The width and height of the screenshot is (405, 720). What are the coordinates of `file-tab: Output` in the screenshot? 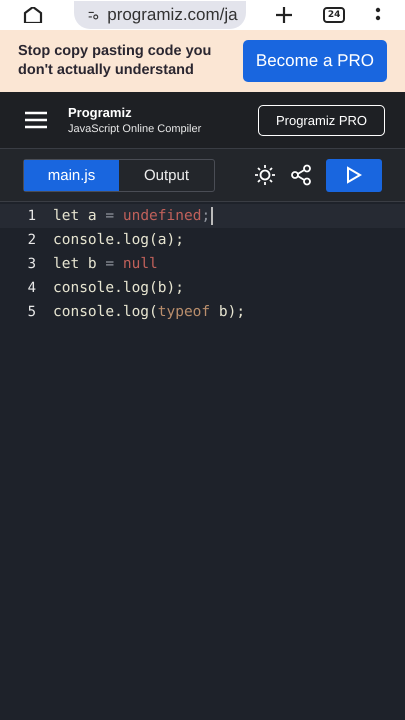 It's located at (166, 175).